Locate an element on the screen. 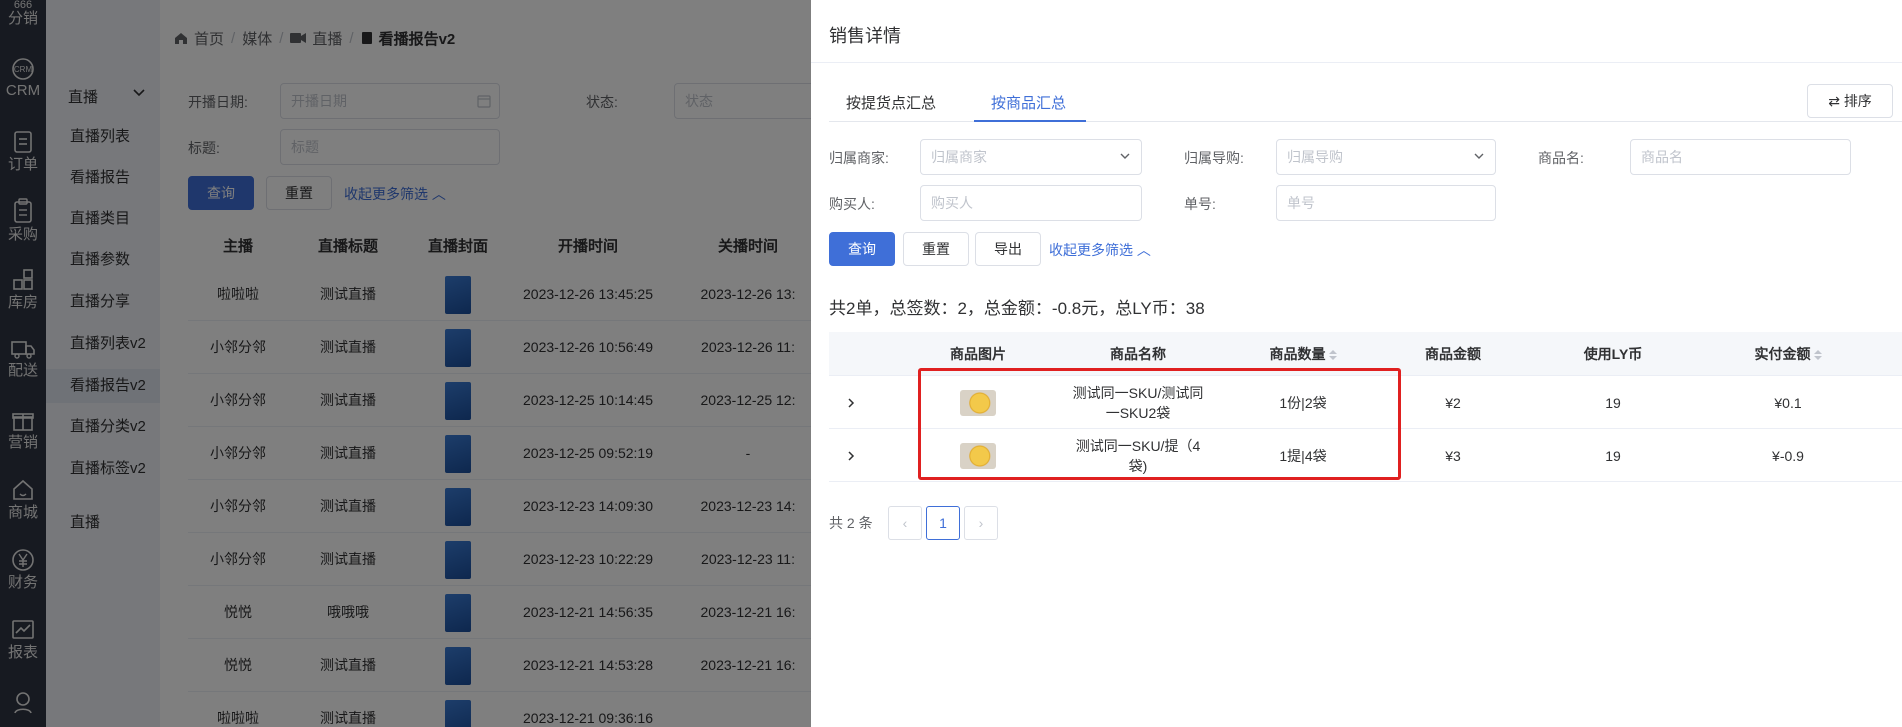  paid-cell: ¥0.1 is located at coordinates (1788, 402).